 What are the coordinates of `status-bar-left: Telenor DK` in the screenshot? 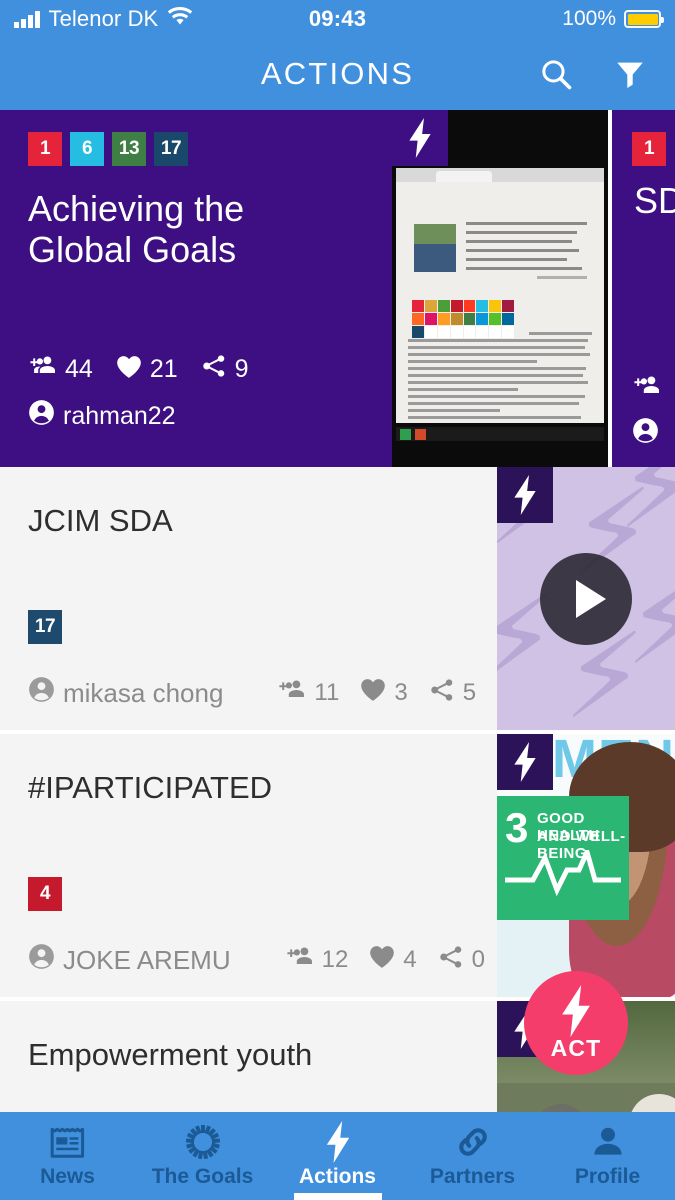 It's located at (103, 19).